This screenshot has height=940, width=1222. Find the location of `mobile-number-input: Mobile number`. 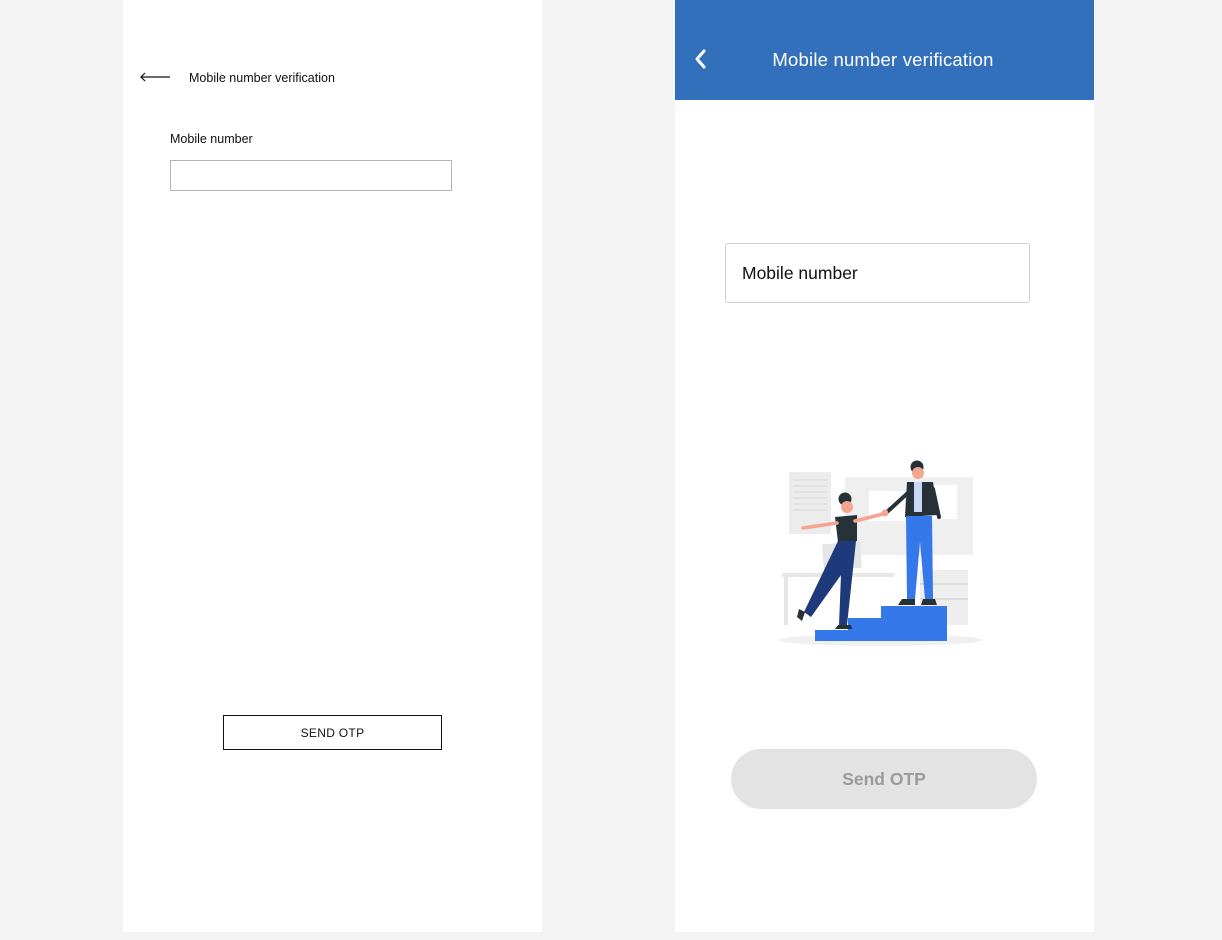

mobile-number-input: Mobile number is located at coordinates (877, 273).